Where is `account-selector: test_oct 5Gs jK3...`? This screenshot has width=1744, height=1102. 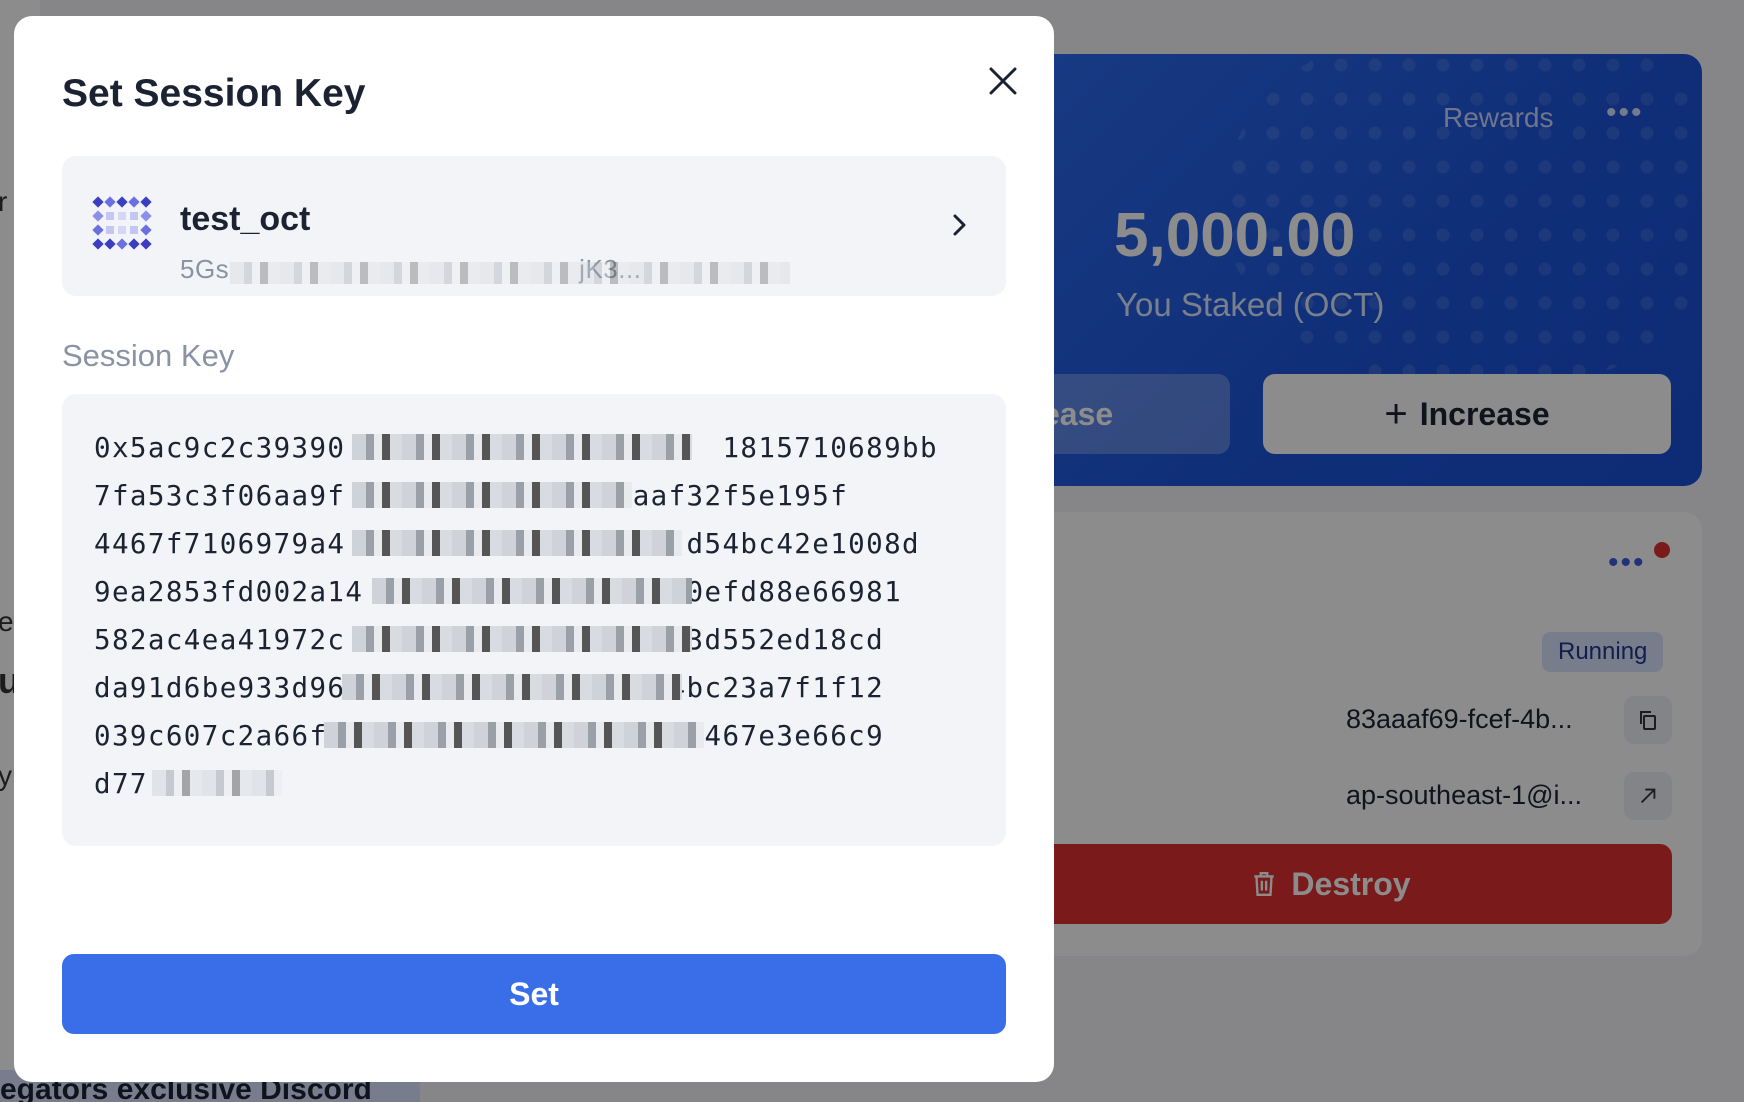 account-selector: test_oct 5Gs jK3... is located at coordinates (534, 226).